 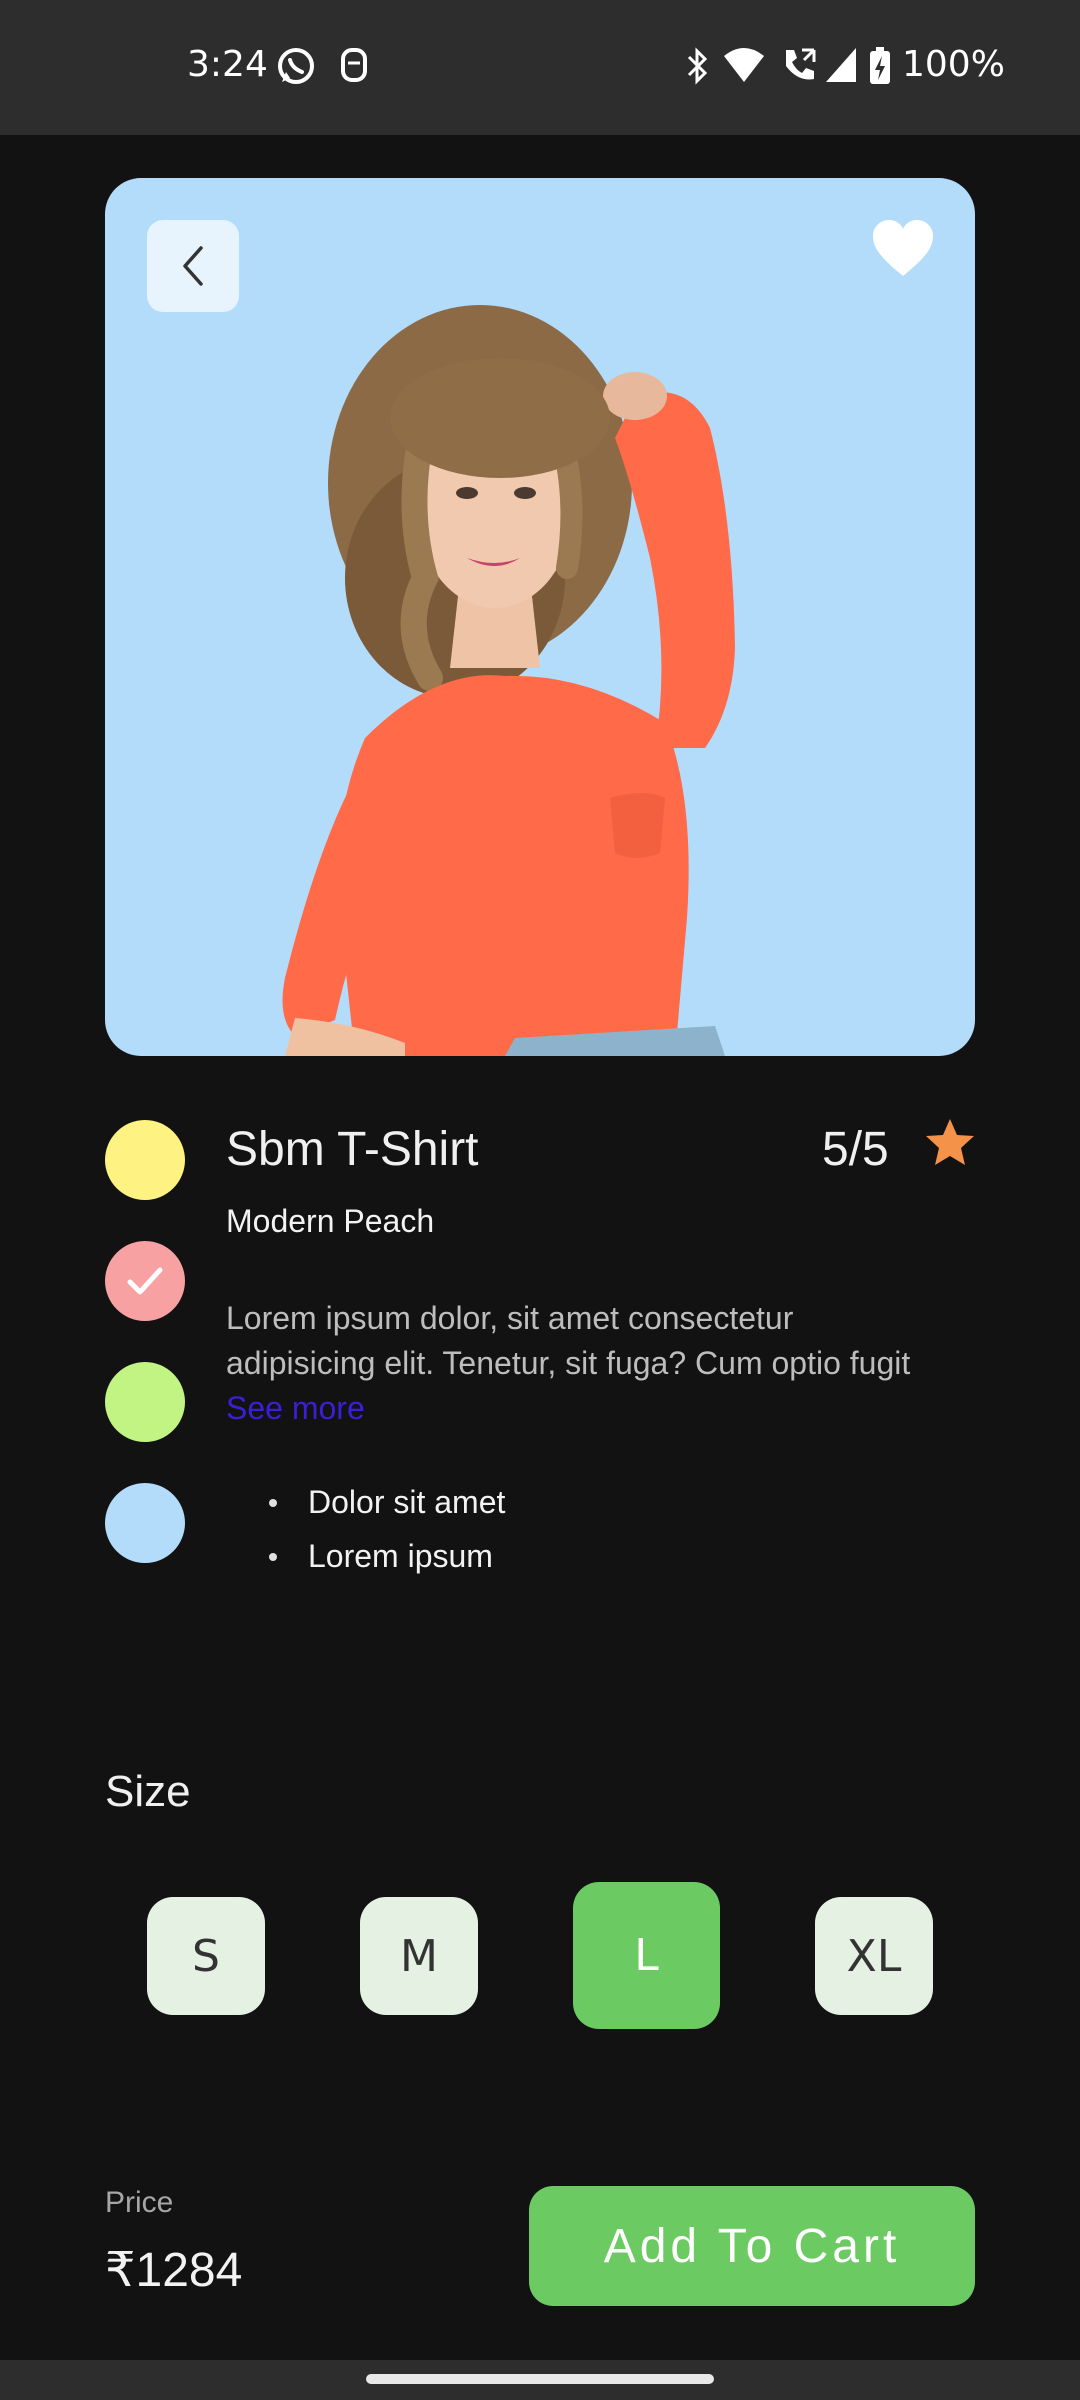 I want to click on swatch-green, so click(x=145, y=1402).